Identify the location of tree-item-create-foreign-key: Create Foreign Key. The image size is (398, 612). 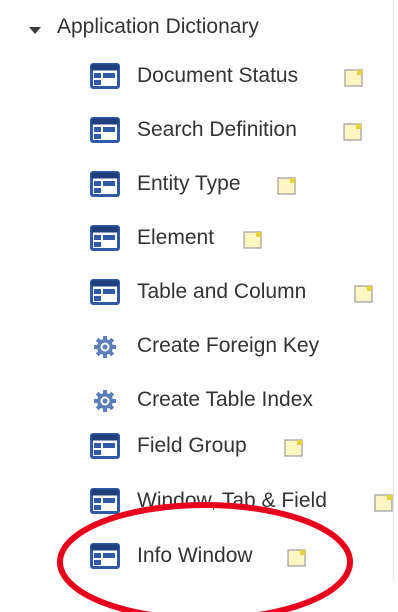
(241, 345).